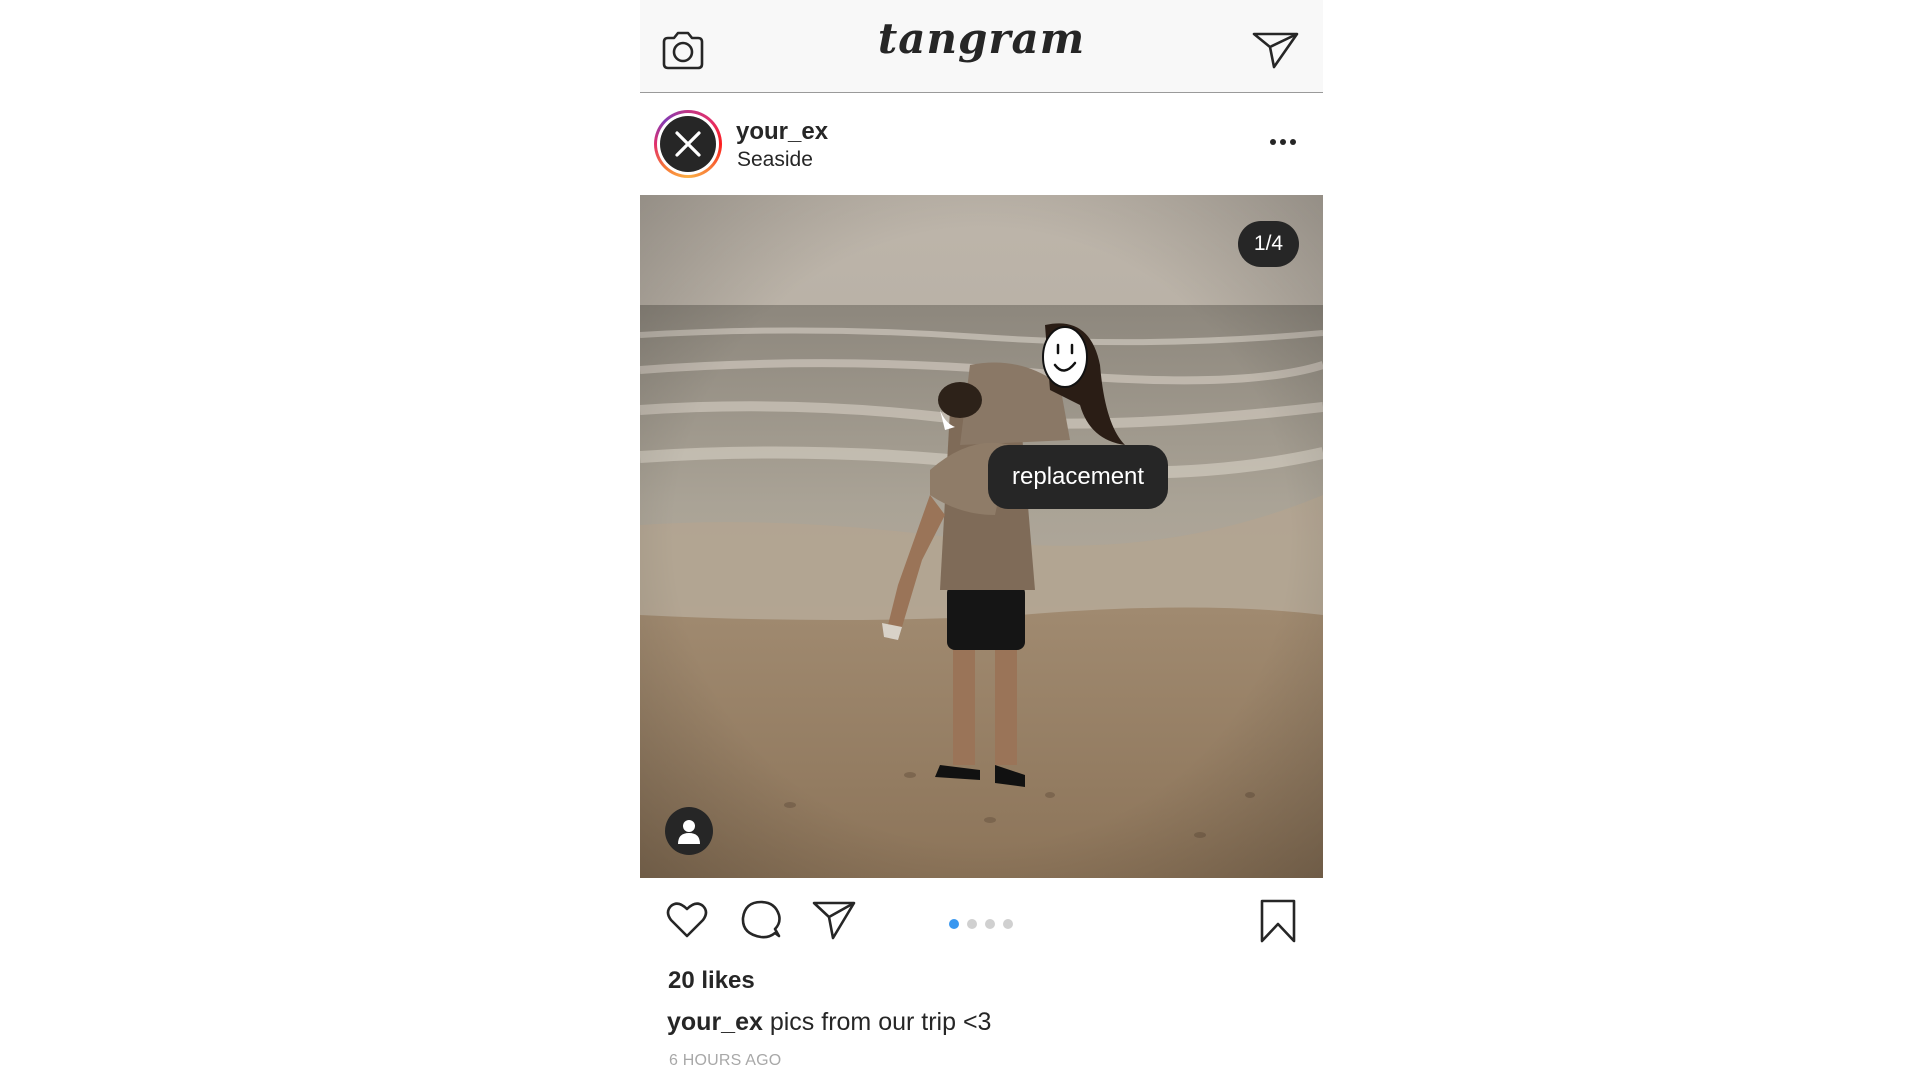 The height and width of the screenshot is (1080, 1920). Describe the element at coordinates (715, 1022) in the screenshot. I see `caption-username: your_ex` at that location.